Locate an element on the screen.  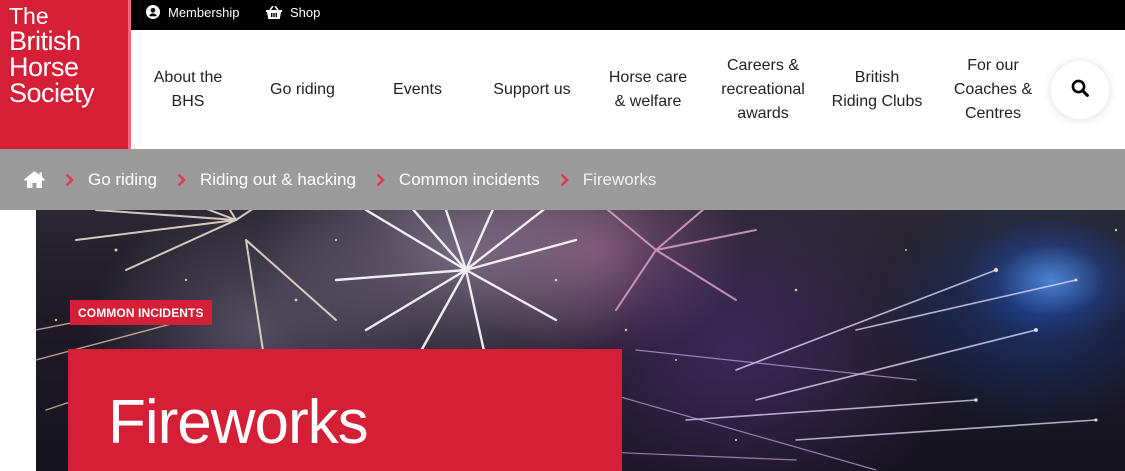
nav-horse-care-welfare: Horse care & welfare is located at coordinates (648, 89).